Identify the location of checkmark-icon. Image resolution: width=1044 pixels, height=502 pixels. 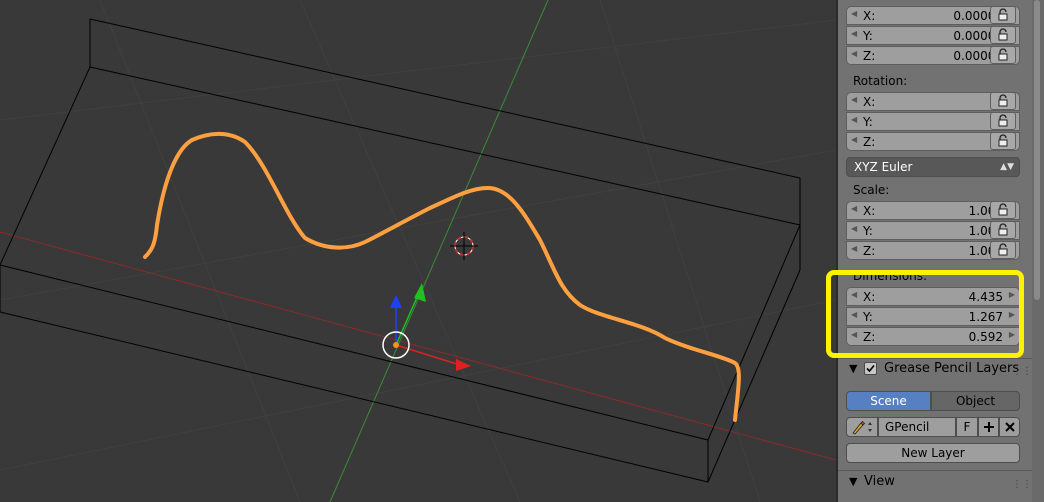
(870, 368).